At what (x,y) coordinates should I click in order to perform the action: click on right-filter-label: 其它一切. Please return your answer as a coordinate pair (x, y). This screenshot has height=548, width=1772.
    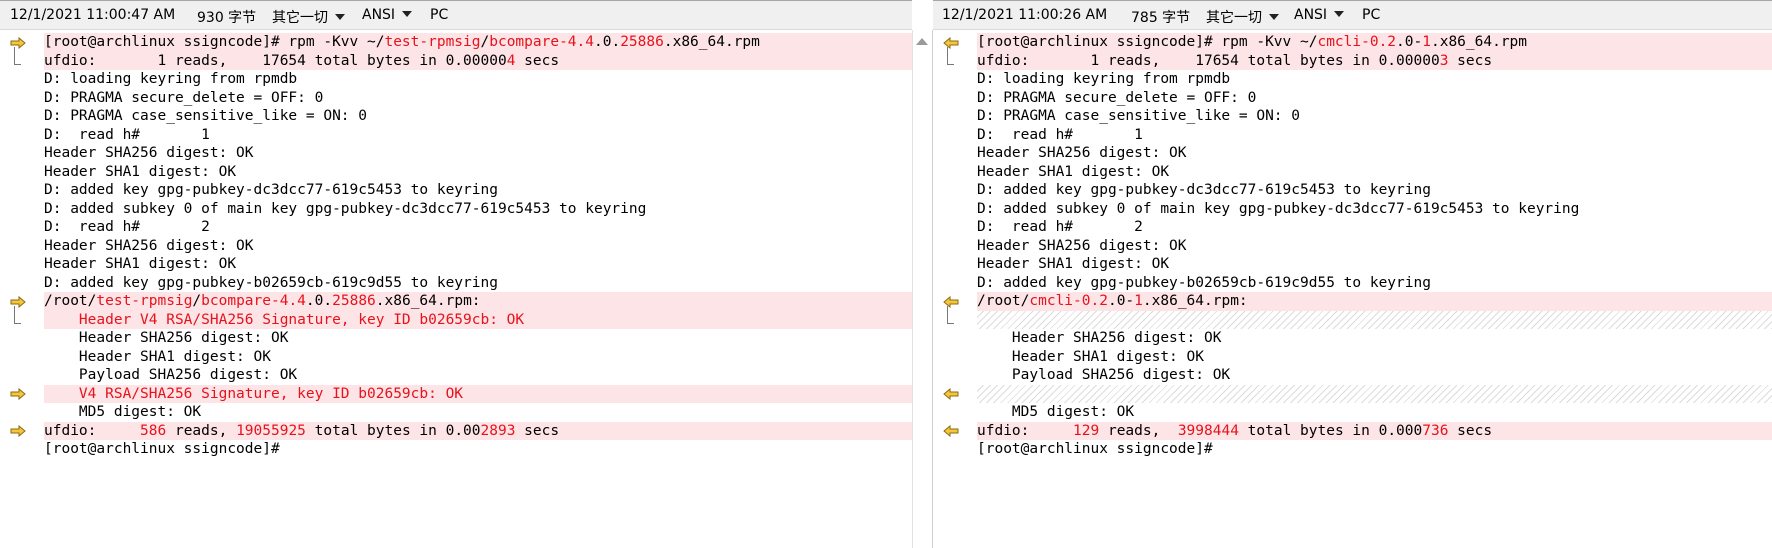
    Looking at the image, I should click on (1234, 18).